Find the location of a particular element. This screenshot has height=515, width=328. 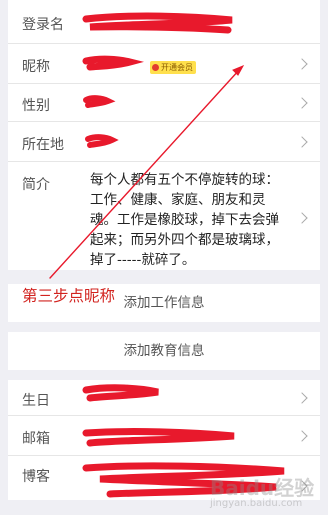

baidu-watermark: Baidu经验 jingyan.baidu.com is located at coordinates (262, 490).